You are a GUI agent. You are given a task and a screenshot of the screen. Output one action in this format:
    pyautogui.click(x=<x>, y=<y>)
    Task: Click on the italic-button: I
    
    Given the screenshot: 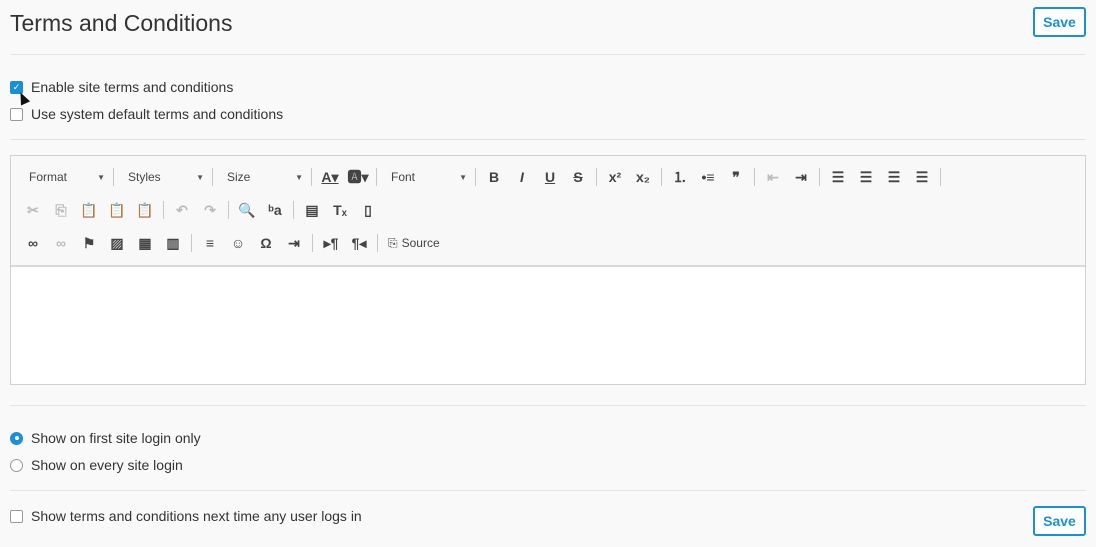 What is the action you would take?
    pyautogui.click(x=522, y=177)
    